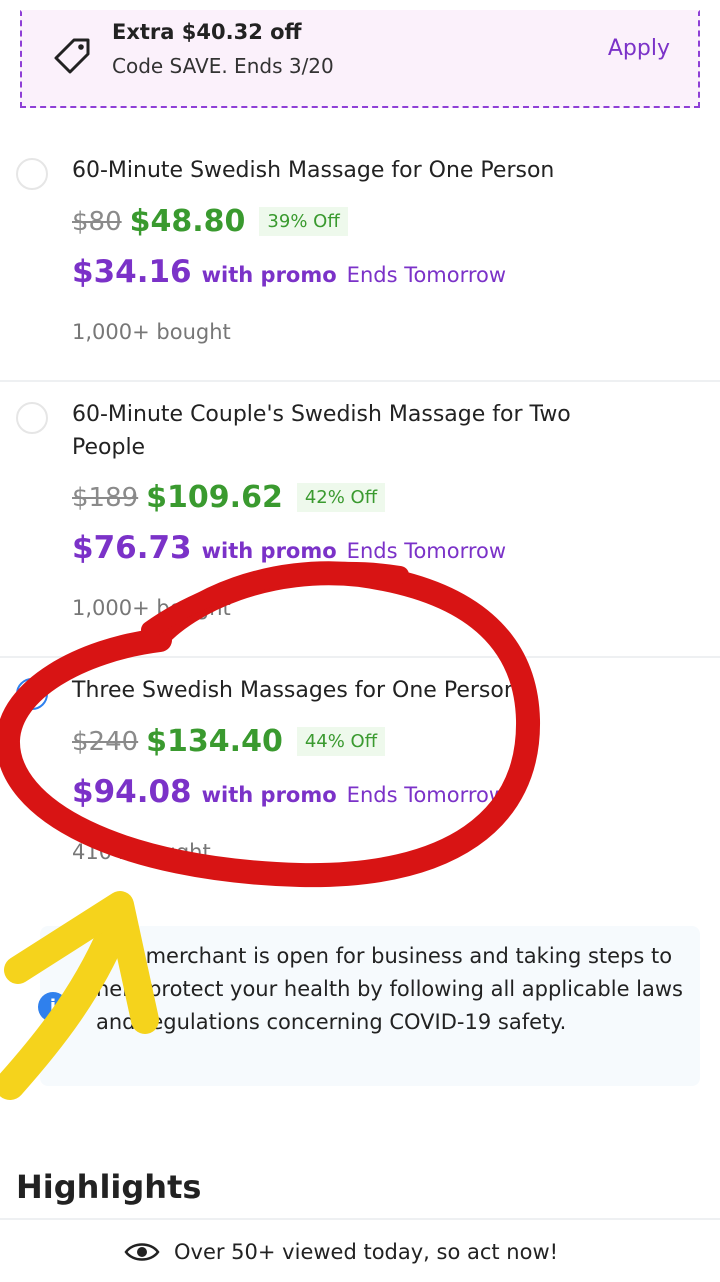 The width and height of the screenshot is (720, 1282). What do you see at coordinates (32, 694) in the screenshot?
I see `option-radio-selected` at bounding box center [32, 694].